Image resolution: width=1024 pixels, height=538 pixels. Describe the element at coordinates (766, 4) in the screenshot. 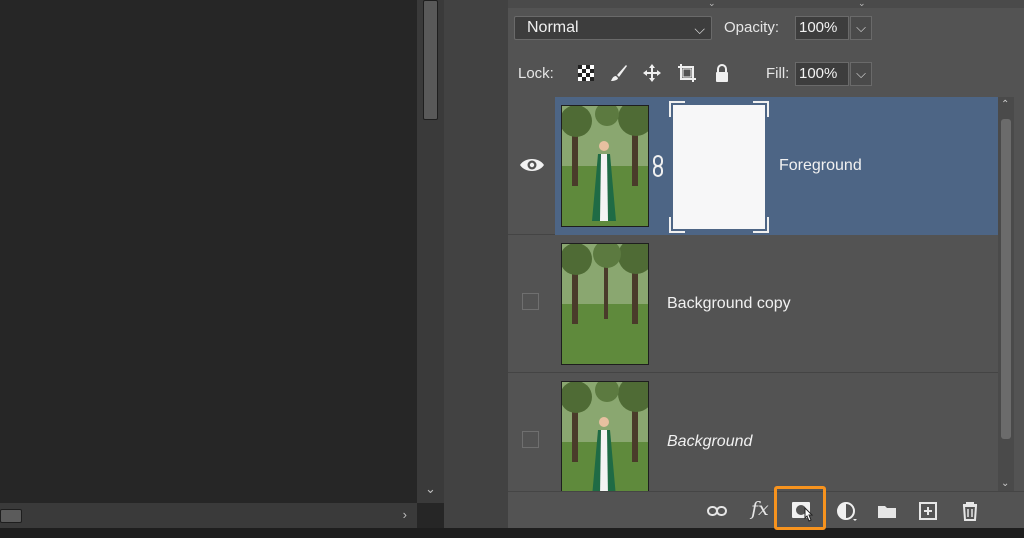

I see `panel-top-edge: ⌄ ⌄` at that location.